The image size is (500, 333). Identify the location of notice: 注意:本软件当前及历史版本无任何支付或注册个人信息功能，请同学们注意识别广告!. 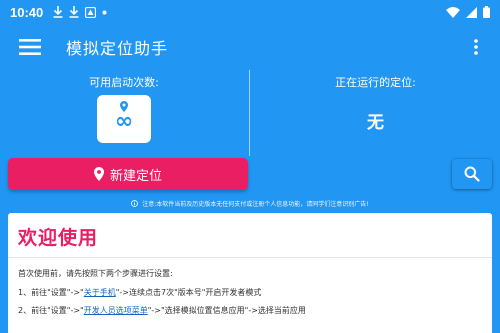
(250, 203).